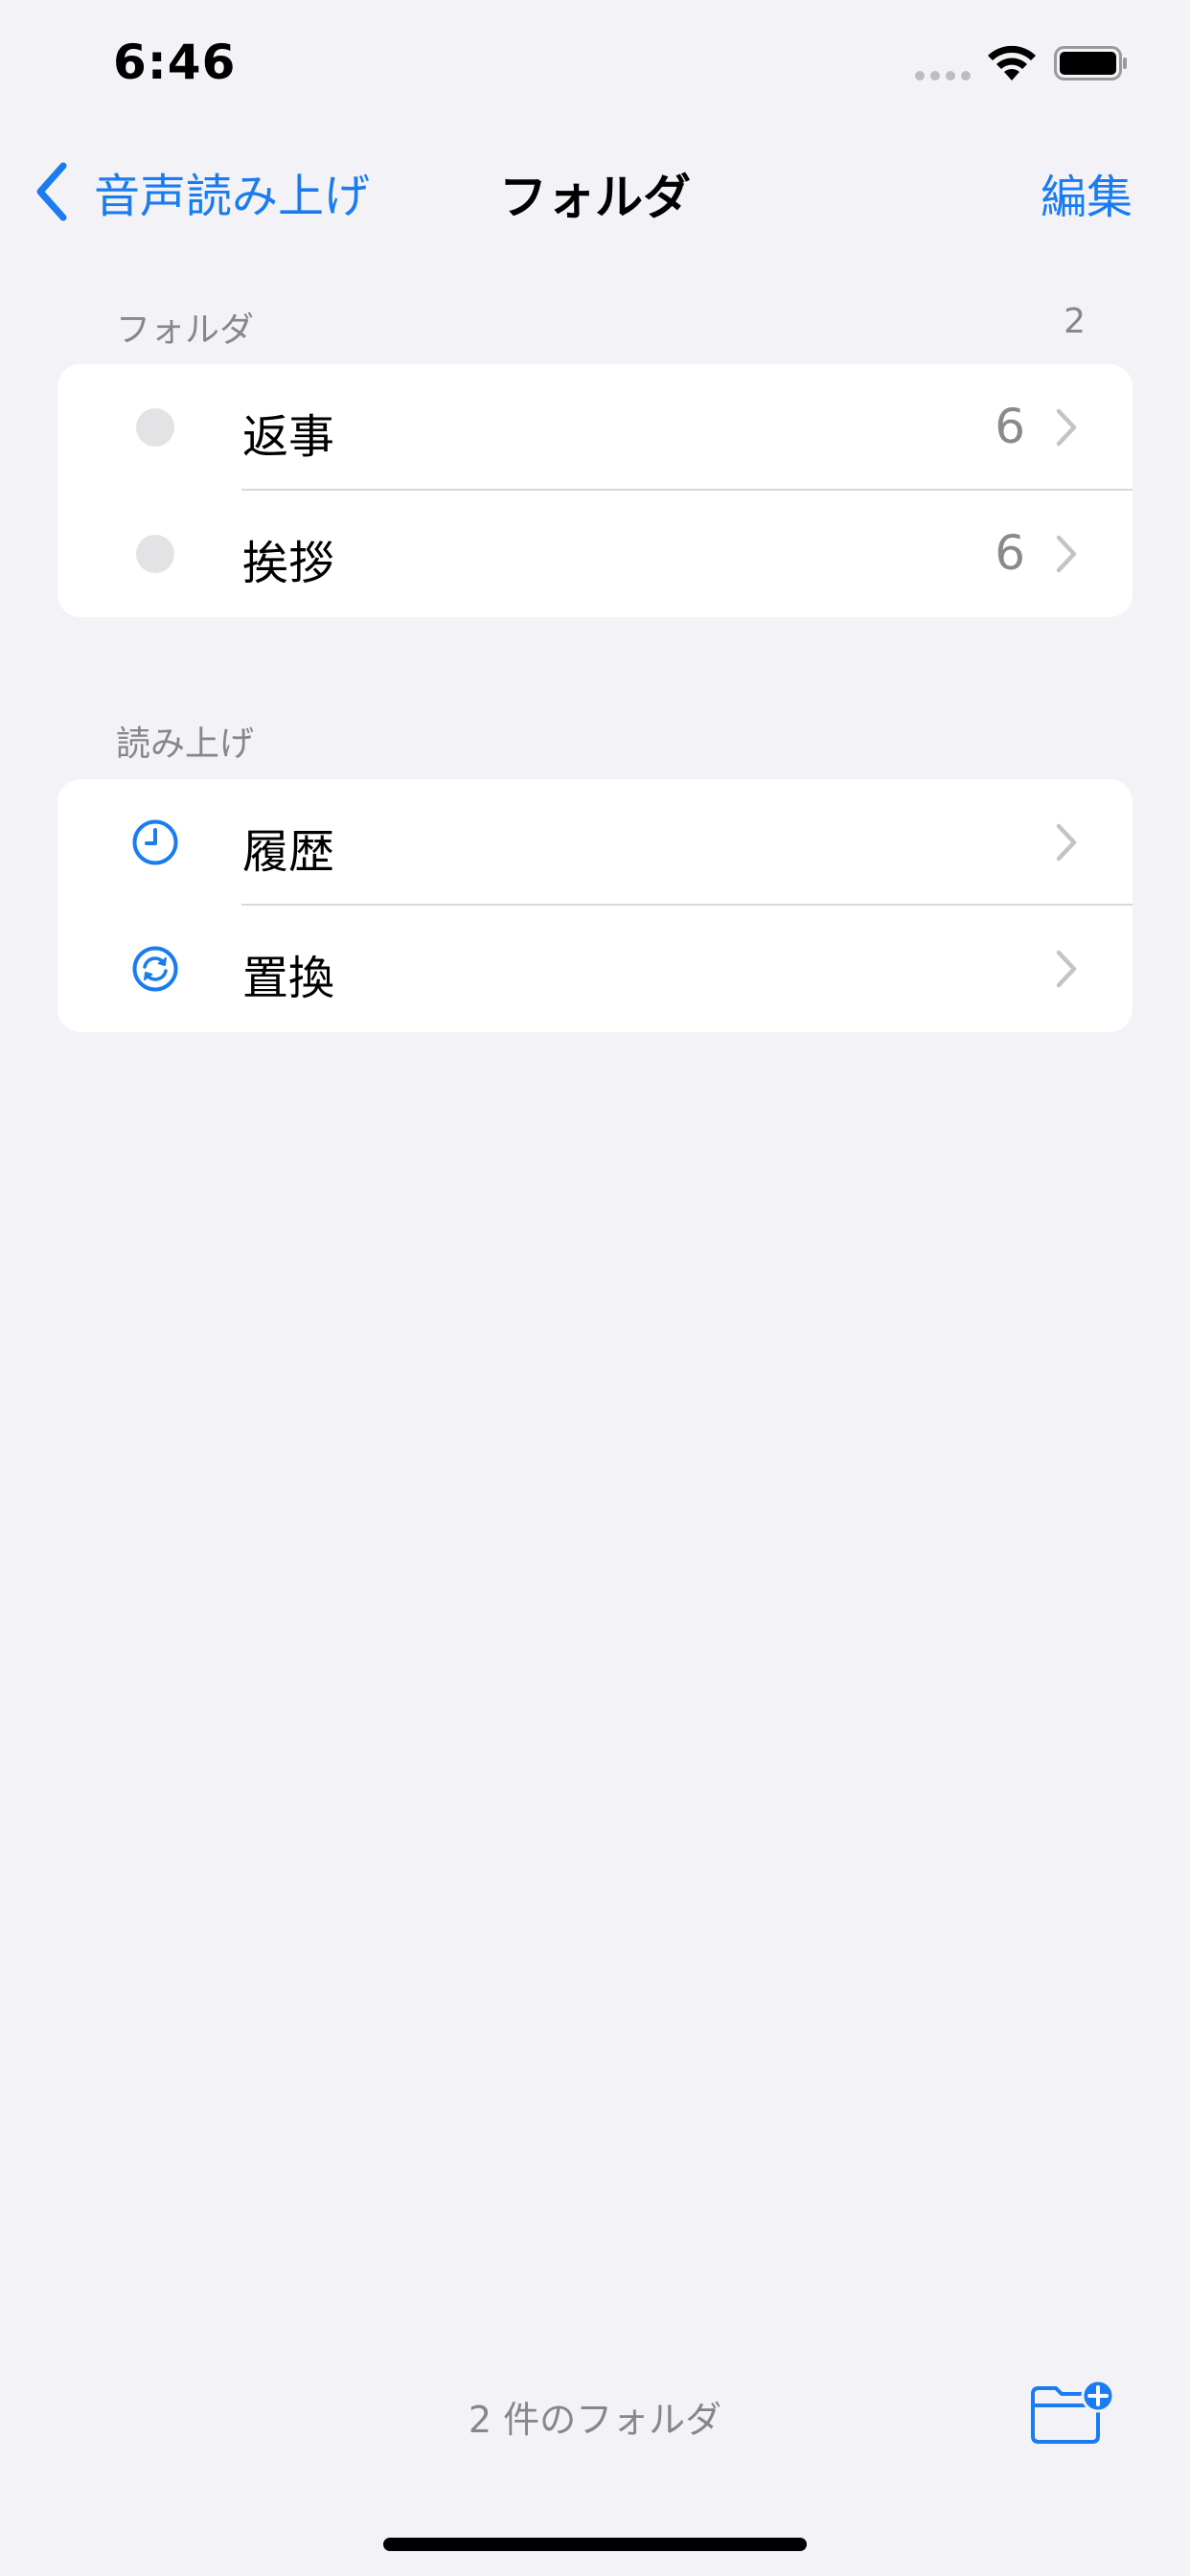 Image resolution: width=1190 pixels, height=2576 pixels. Describe the element at coordinates (601, 327) in the screenshot. I see `folders-section-header: フォルダ 2` at that location.